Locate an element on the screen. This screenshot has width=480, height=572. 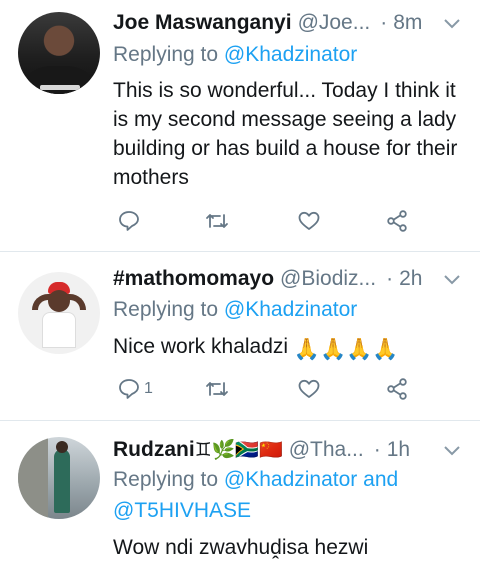
reply-button is located at coordinates (130, 221).